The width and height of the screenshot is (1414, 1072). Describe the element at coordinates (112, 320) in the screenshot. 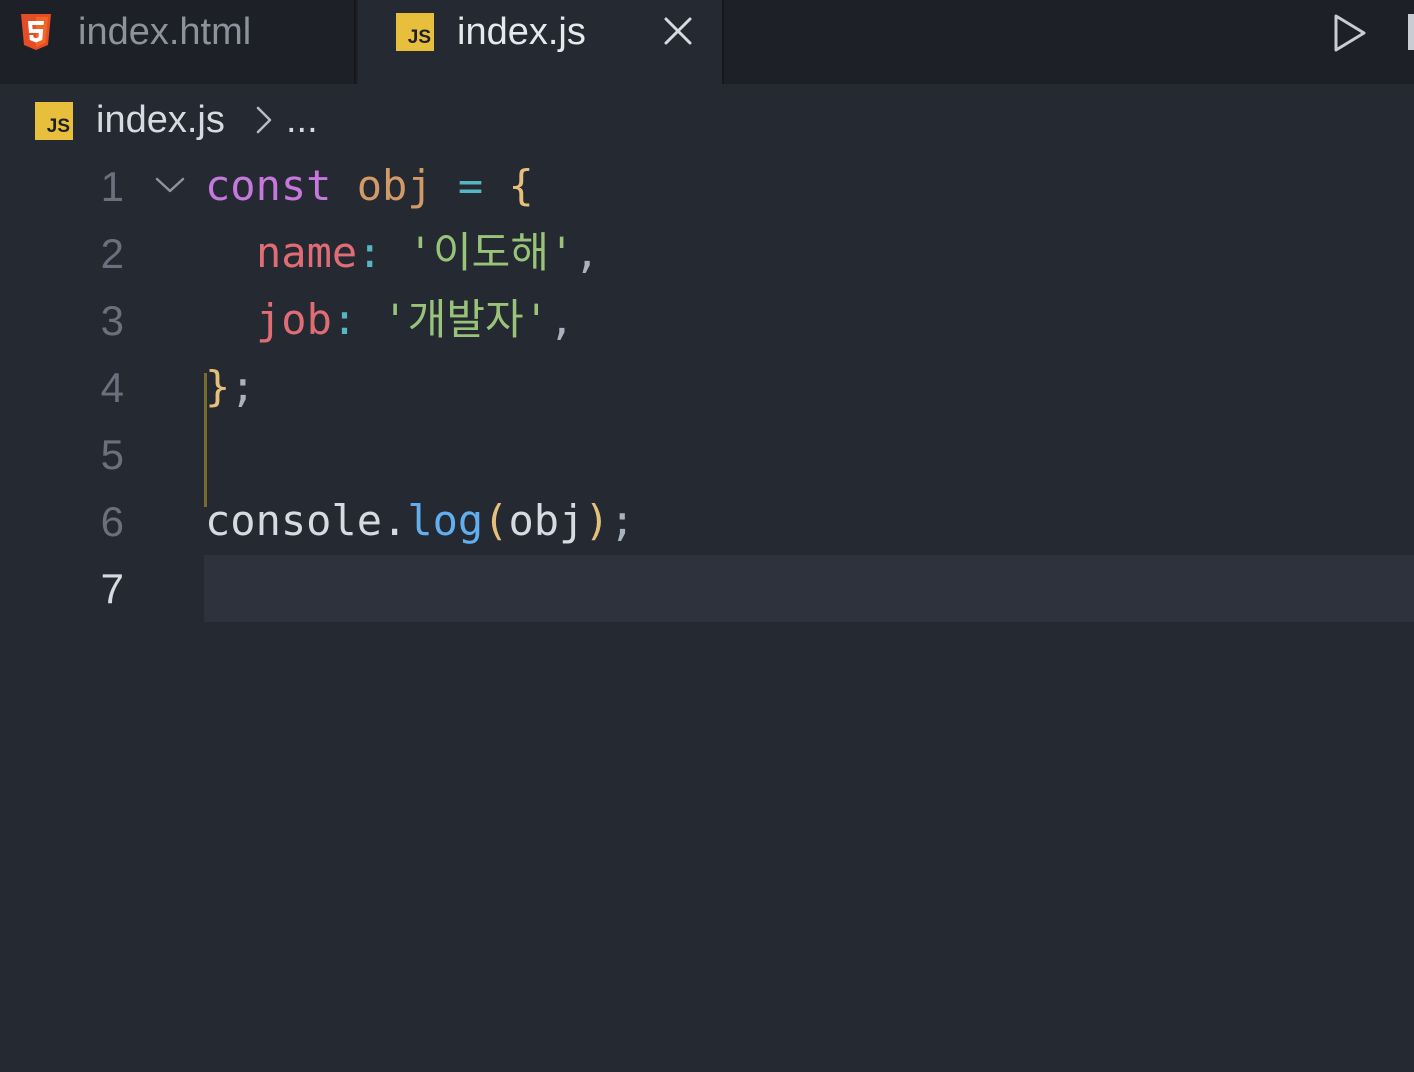

I see `line-number: 3` at that location.